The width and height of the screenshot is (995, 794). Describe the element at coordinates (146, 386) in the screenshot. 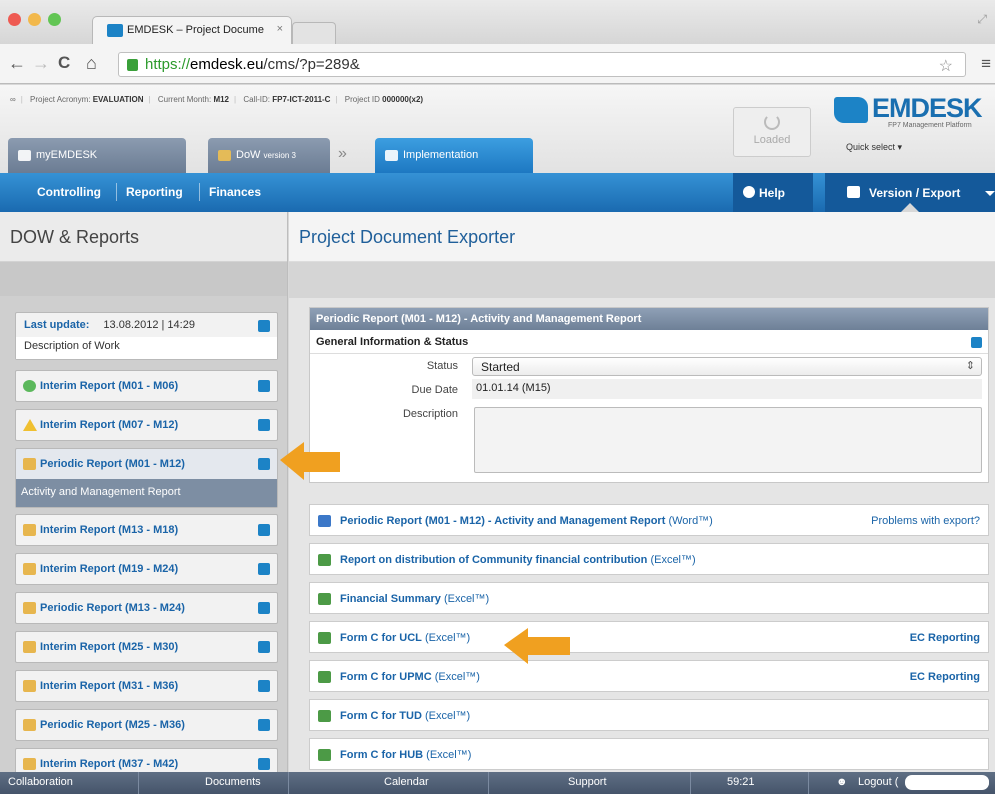

I see `sidebar-item-report: Interim Report (M01 - M06)` at that location.